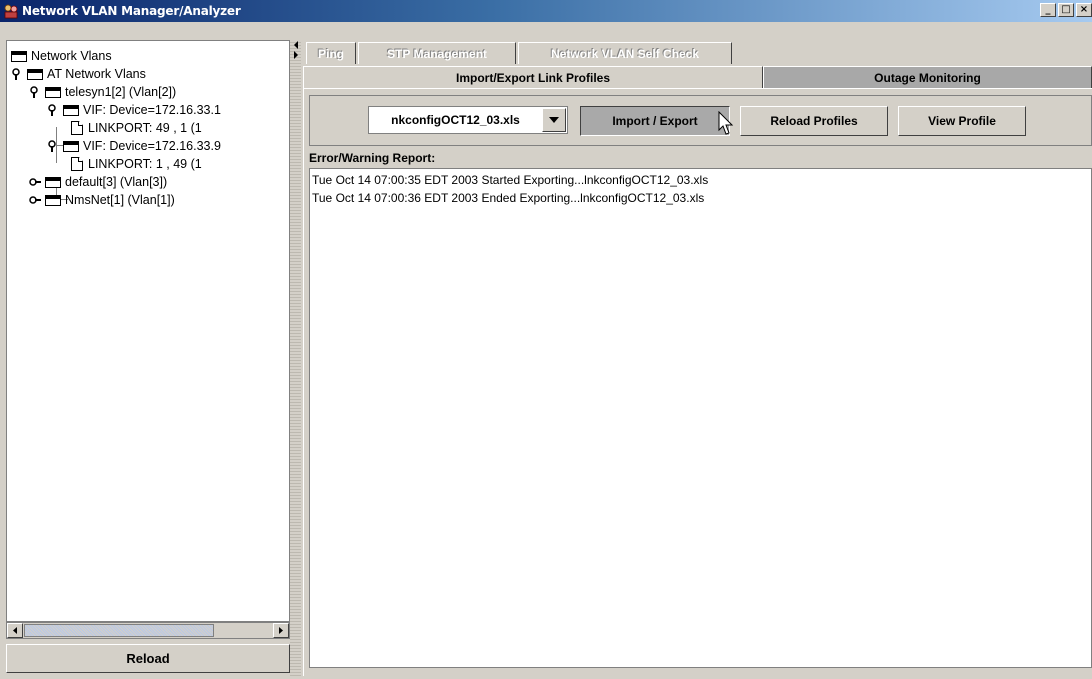 The image size is (1092, 679). I want to click on tab-ping: Ping, so click(331, 53).